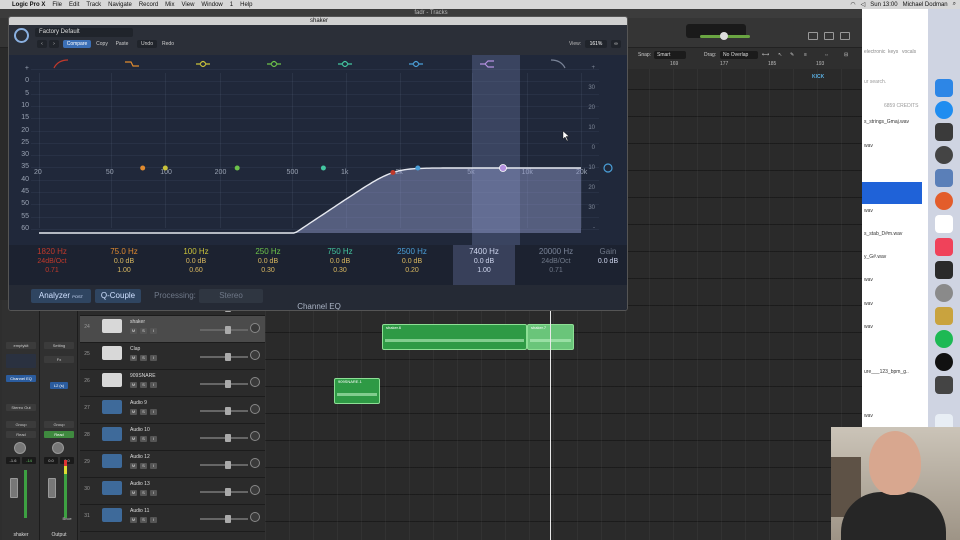 The height and width of the screenshot is (540, 960). I want to click on band-params-4: 250 Hz 0.0 dB 0.30, so click(268, 265).